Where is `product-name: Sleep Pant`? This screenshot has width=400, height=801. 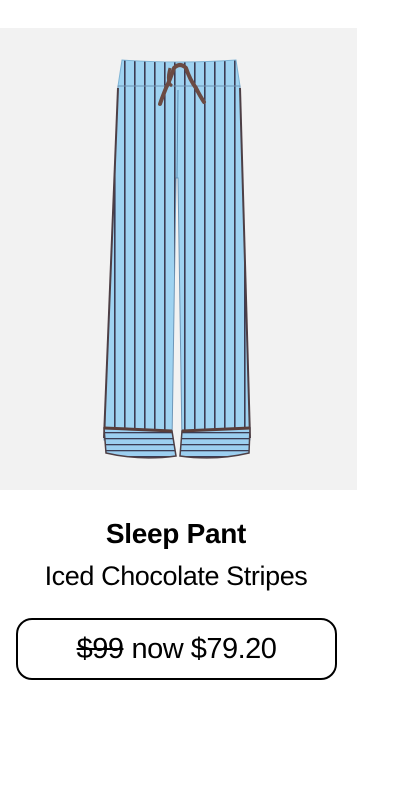
product-name: Sleep Pant is located at coordinates (176, 534).